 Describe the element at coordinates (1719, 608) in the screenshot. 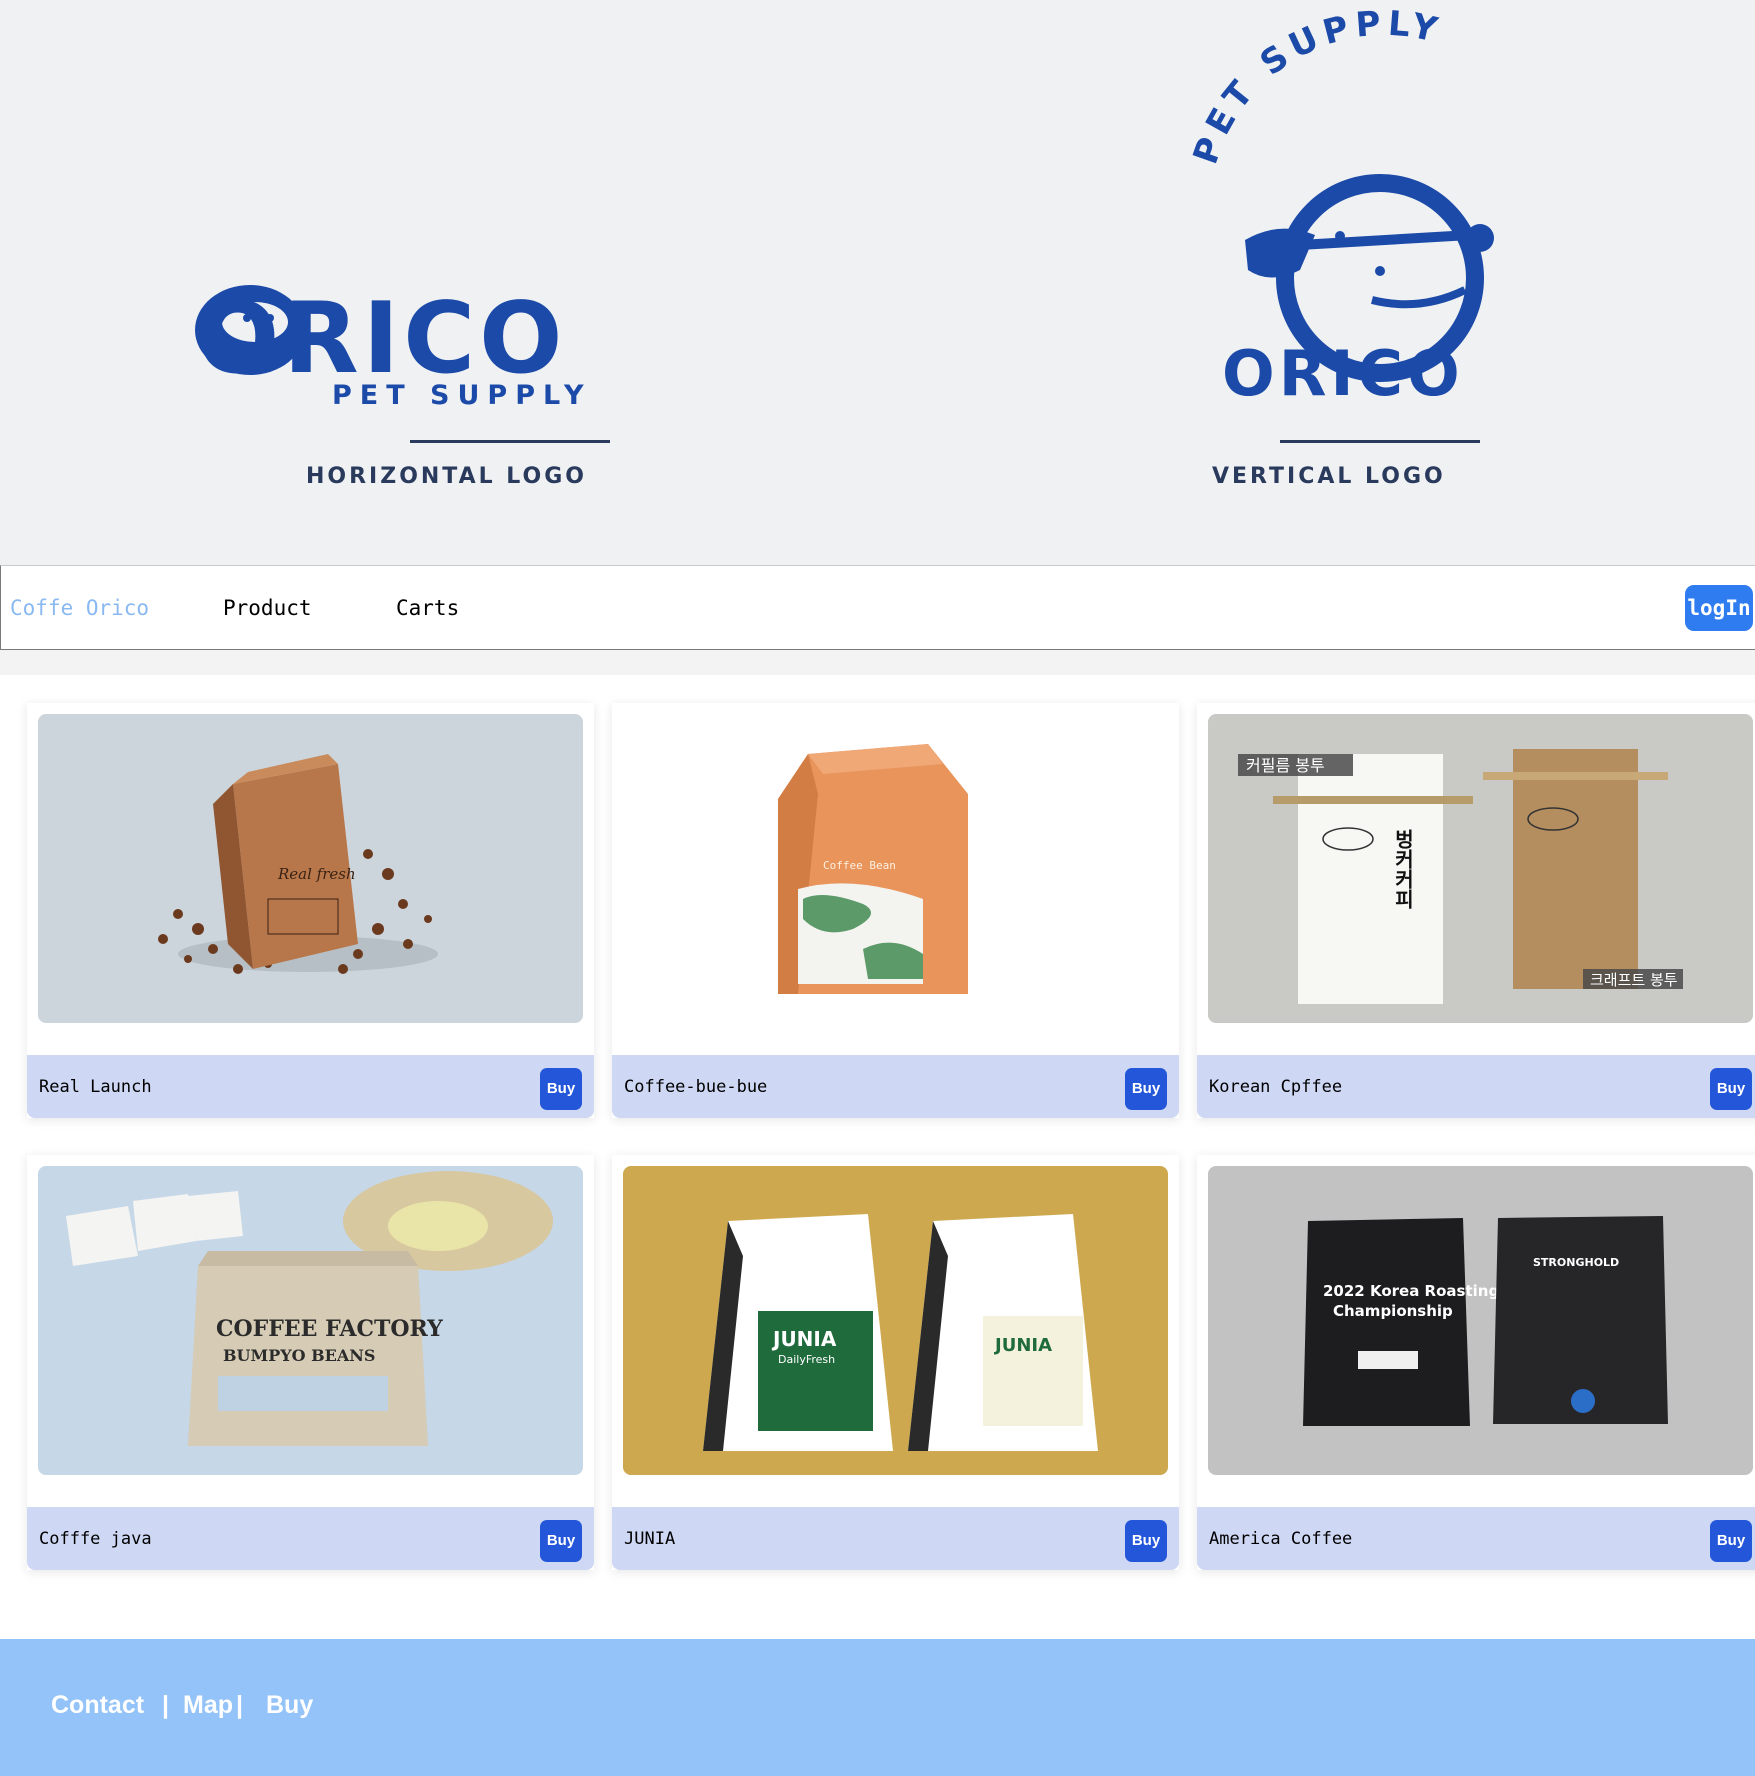

I see `login-button: logIn` at that location.